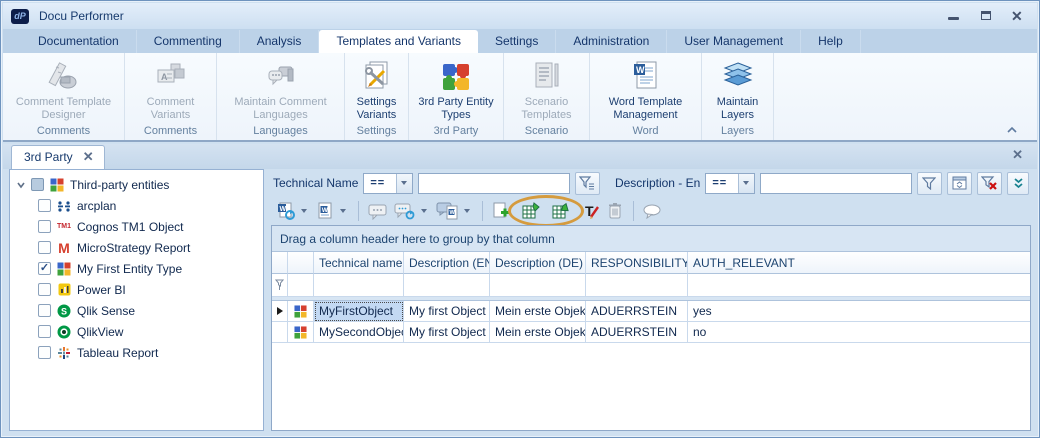 This screenshot has height=438, width=1040. What do you see at coordinates (359, 285) in the screenshot?
I see `filter-cell-technical-name` at bounding box center [359, 285].